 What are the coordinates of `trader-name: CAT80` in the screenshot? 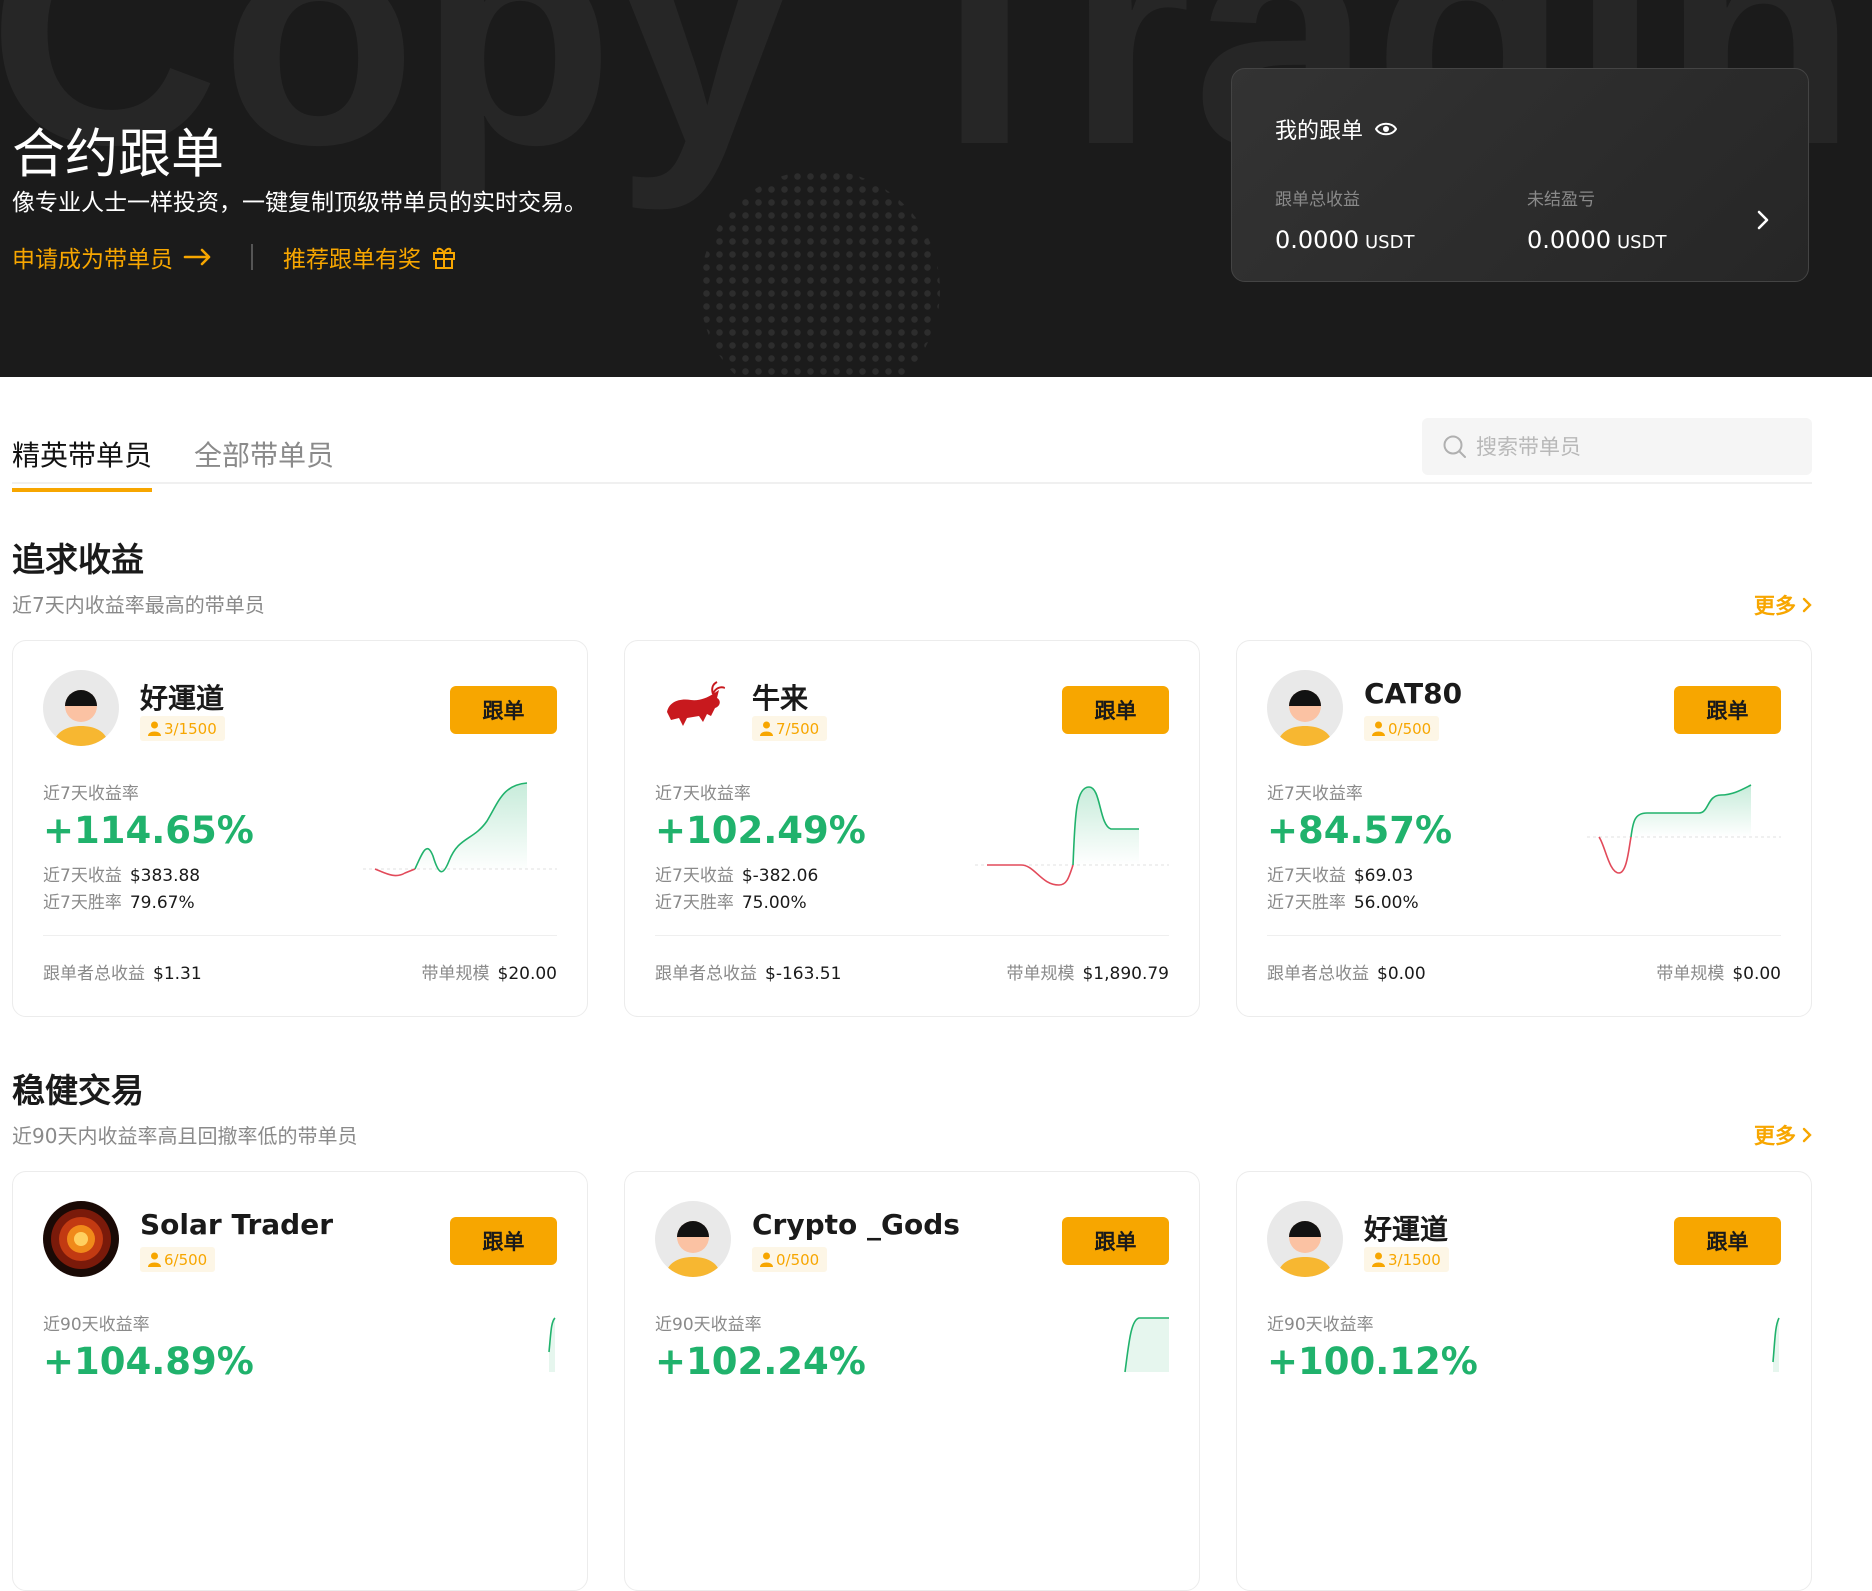 It's located at (1413, 693).